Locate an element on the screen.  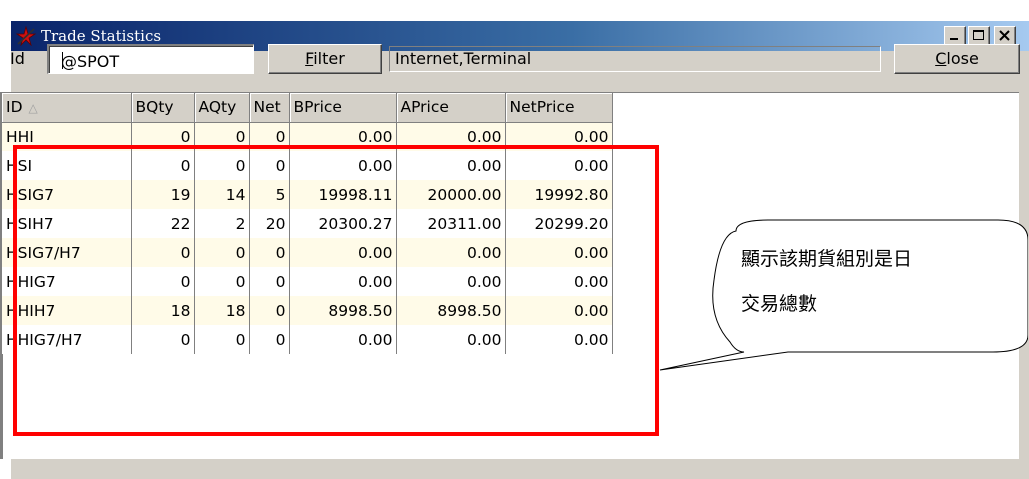
cell-bqty: 18 is located at coordinates (163, 310).